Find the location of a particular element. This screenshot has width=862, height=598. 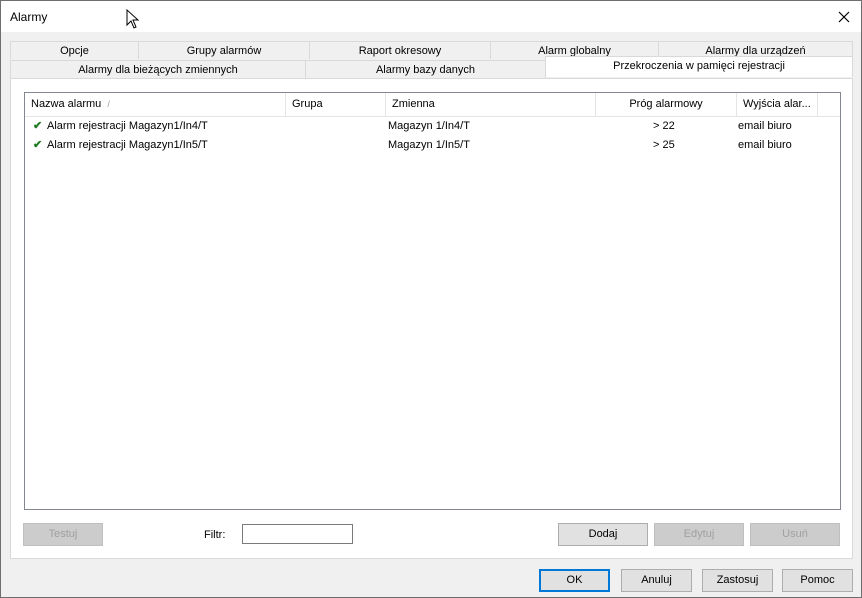

column-label: Próg alarmowy is located at coordinates (666, 104).